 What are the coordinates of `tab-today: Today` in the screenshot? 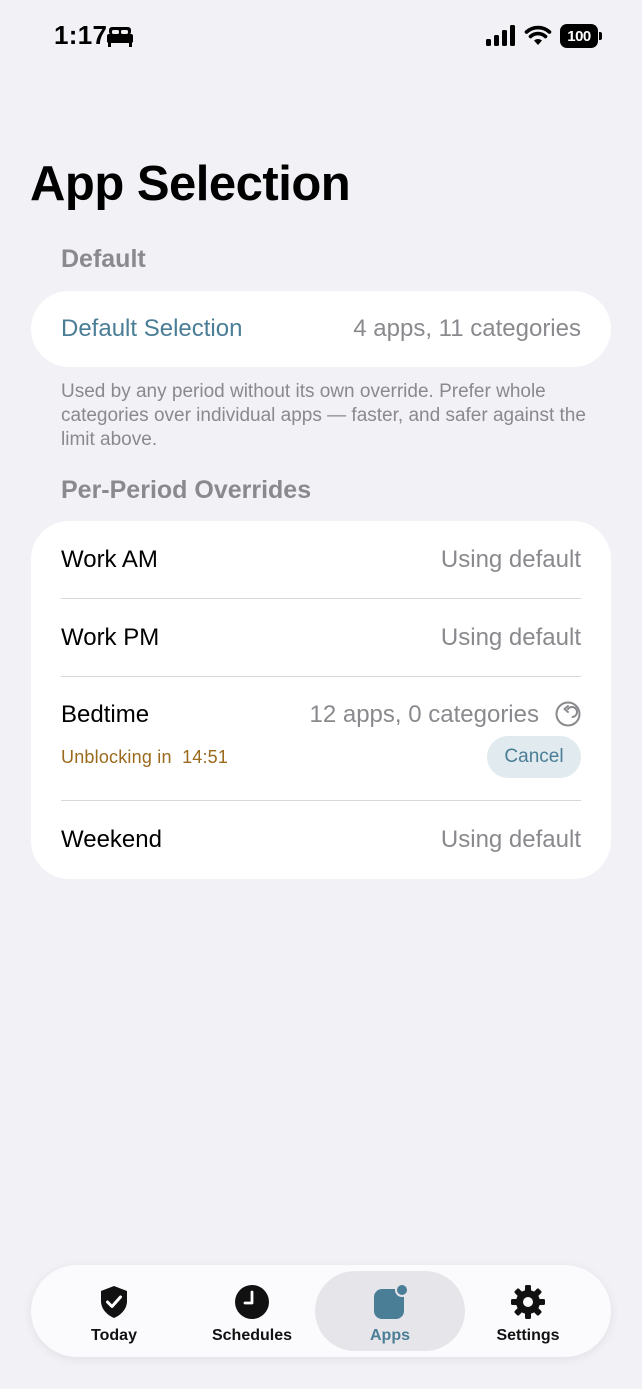 It's located at (114, 1311).